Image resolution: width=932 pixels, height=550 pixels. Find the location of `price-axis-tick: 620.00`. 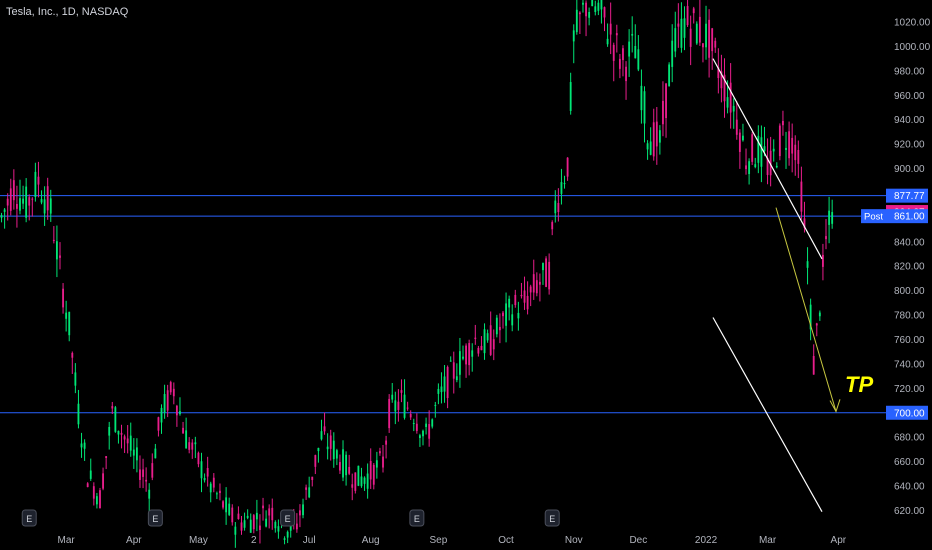

price-axis-tick: 620.00 is located at coordinates (909, 511).